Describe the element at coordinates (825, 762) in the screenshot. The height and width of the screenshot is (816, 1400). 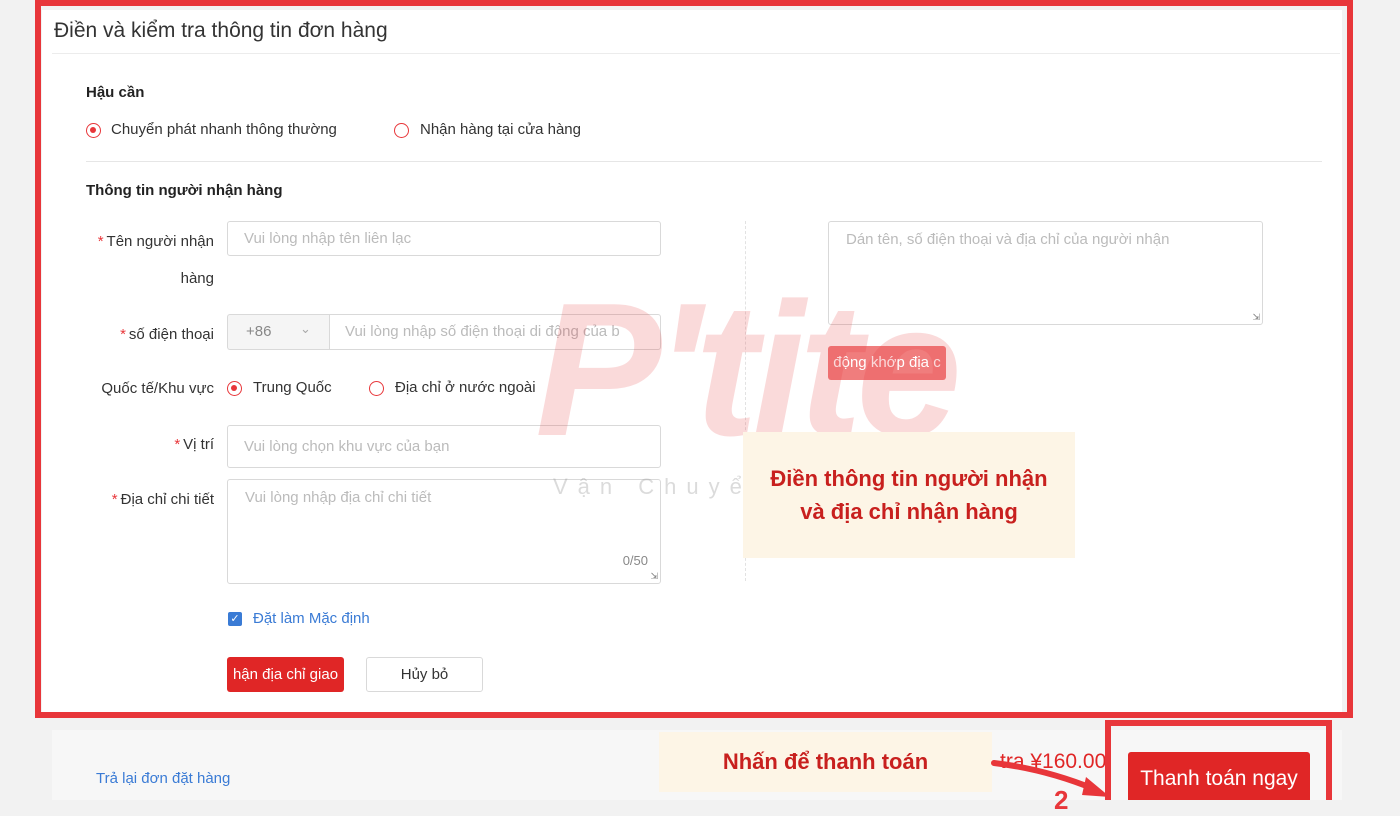
I see `annotation-click-pay: Nhấn để thanh toán` at that location.